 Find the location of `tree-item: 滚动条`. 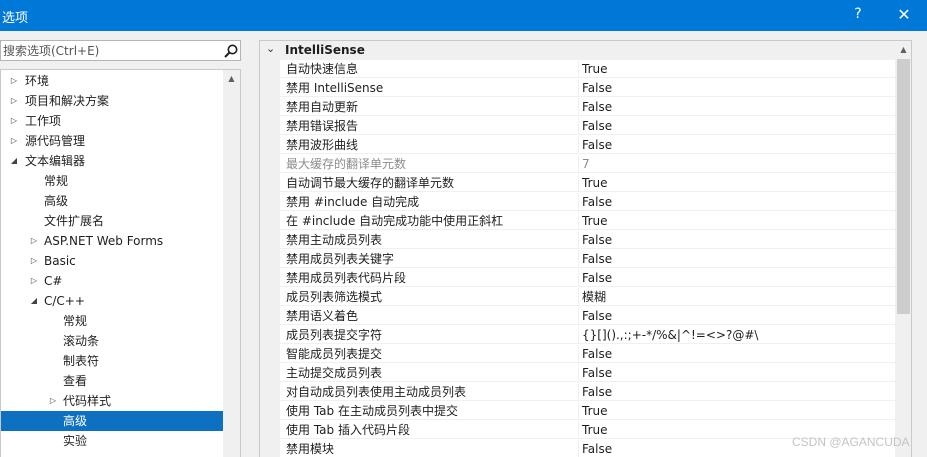

tree-item: 滚动条 is located at coordinates (112, 341).